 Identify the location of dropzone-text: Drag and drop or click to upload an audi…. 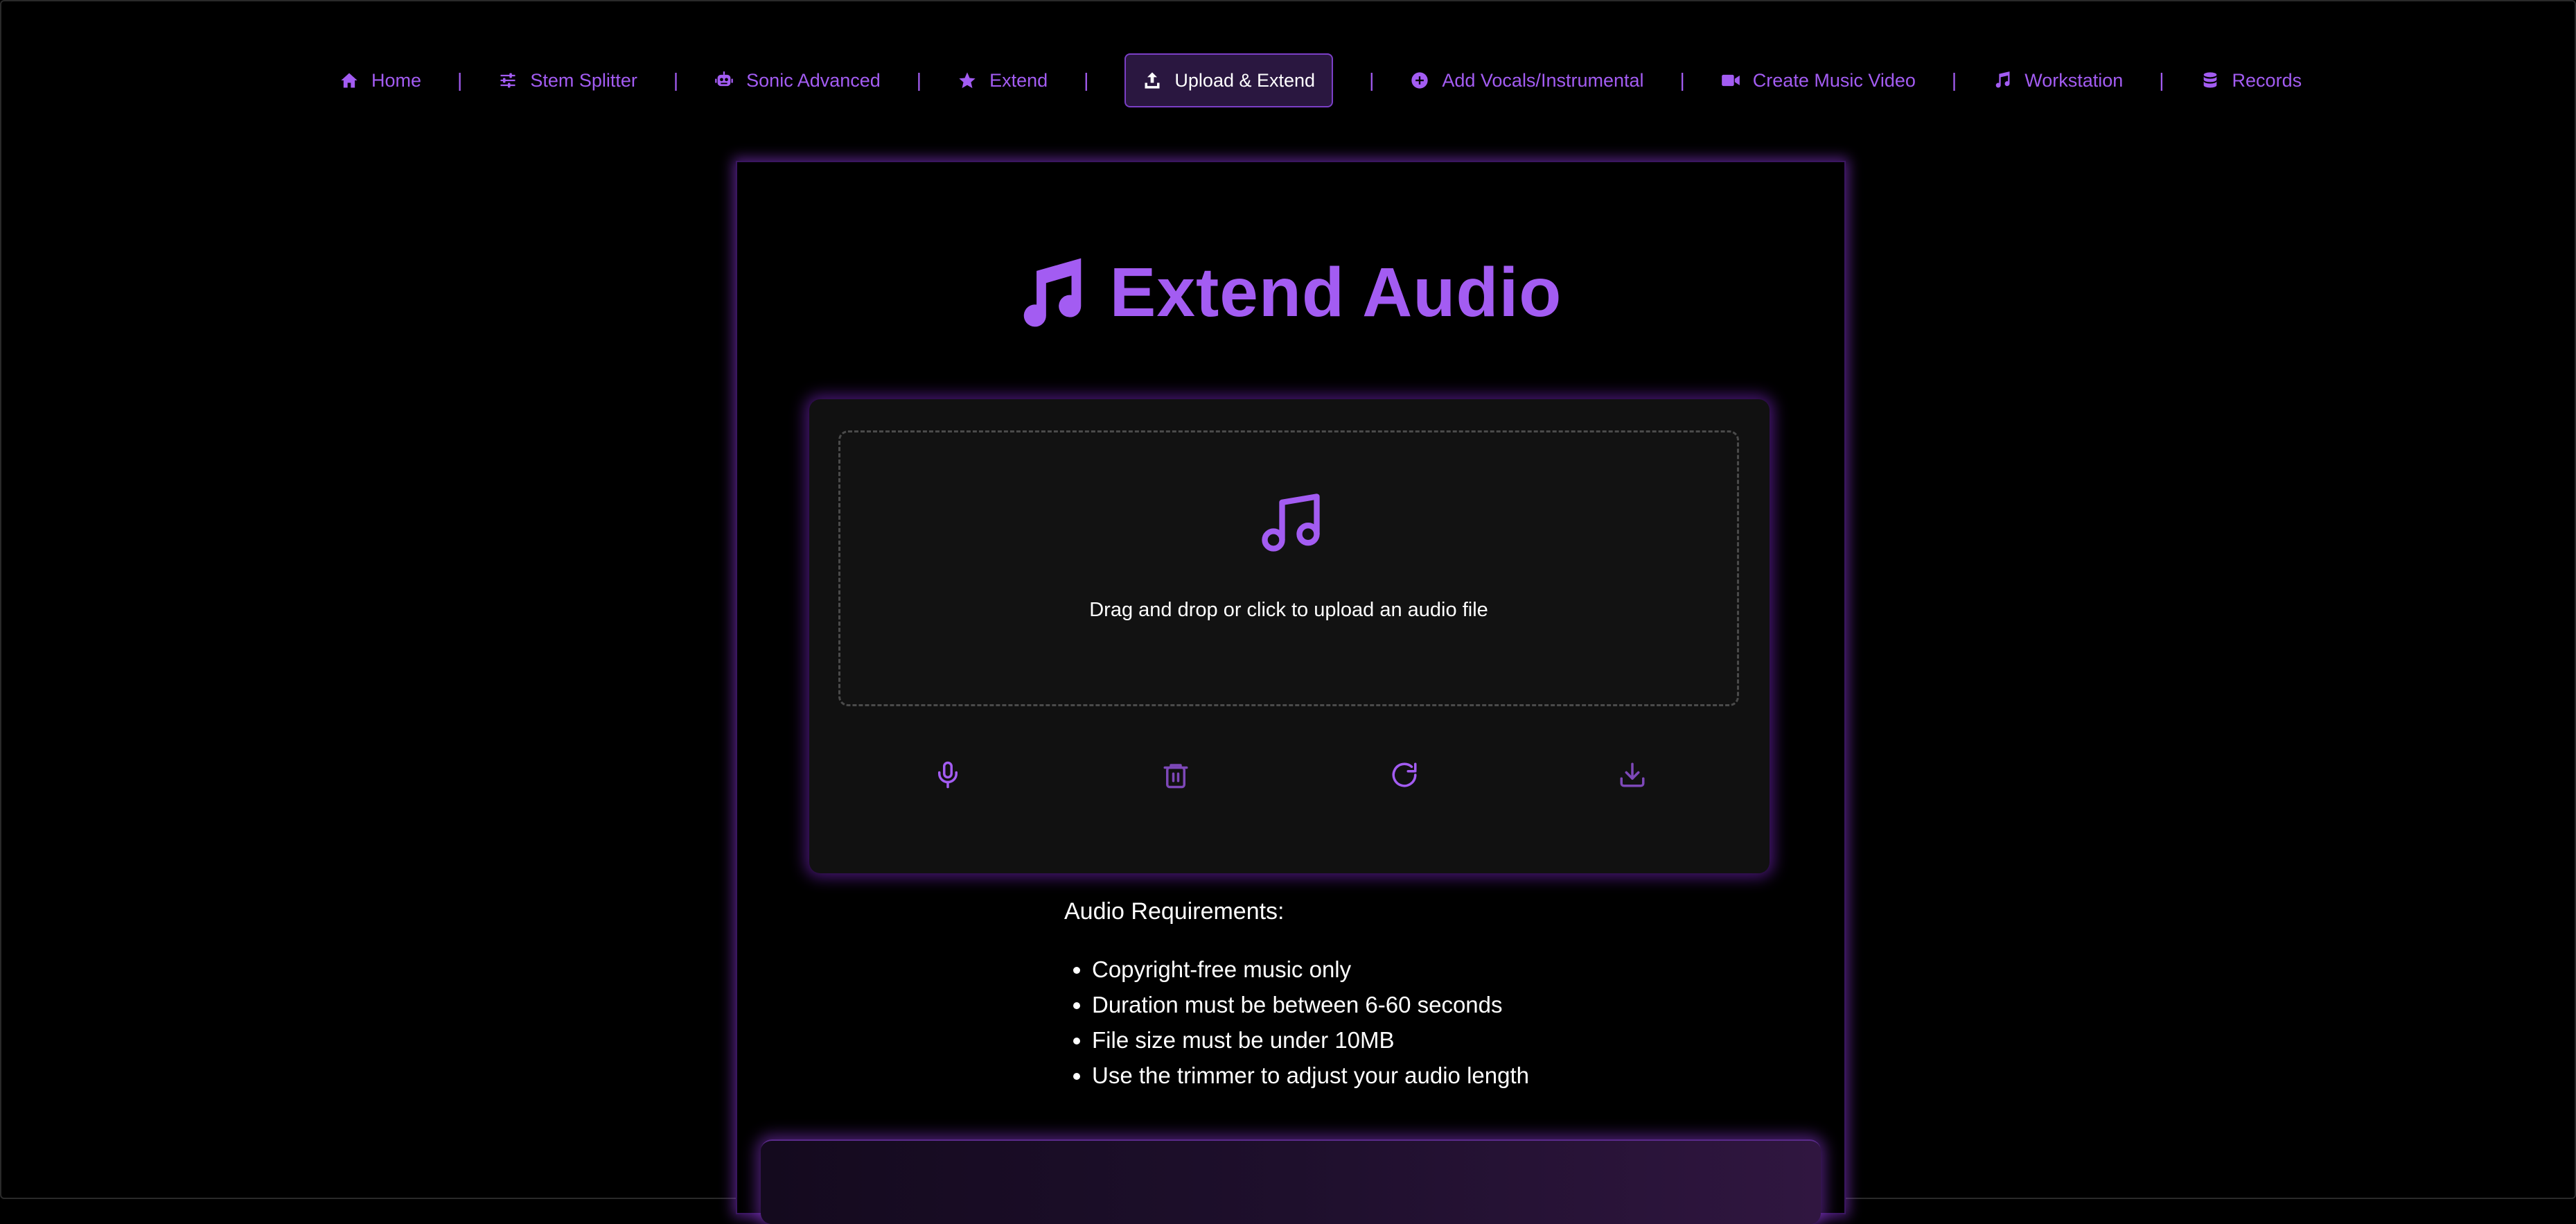
(1288, 610).